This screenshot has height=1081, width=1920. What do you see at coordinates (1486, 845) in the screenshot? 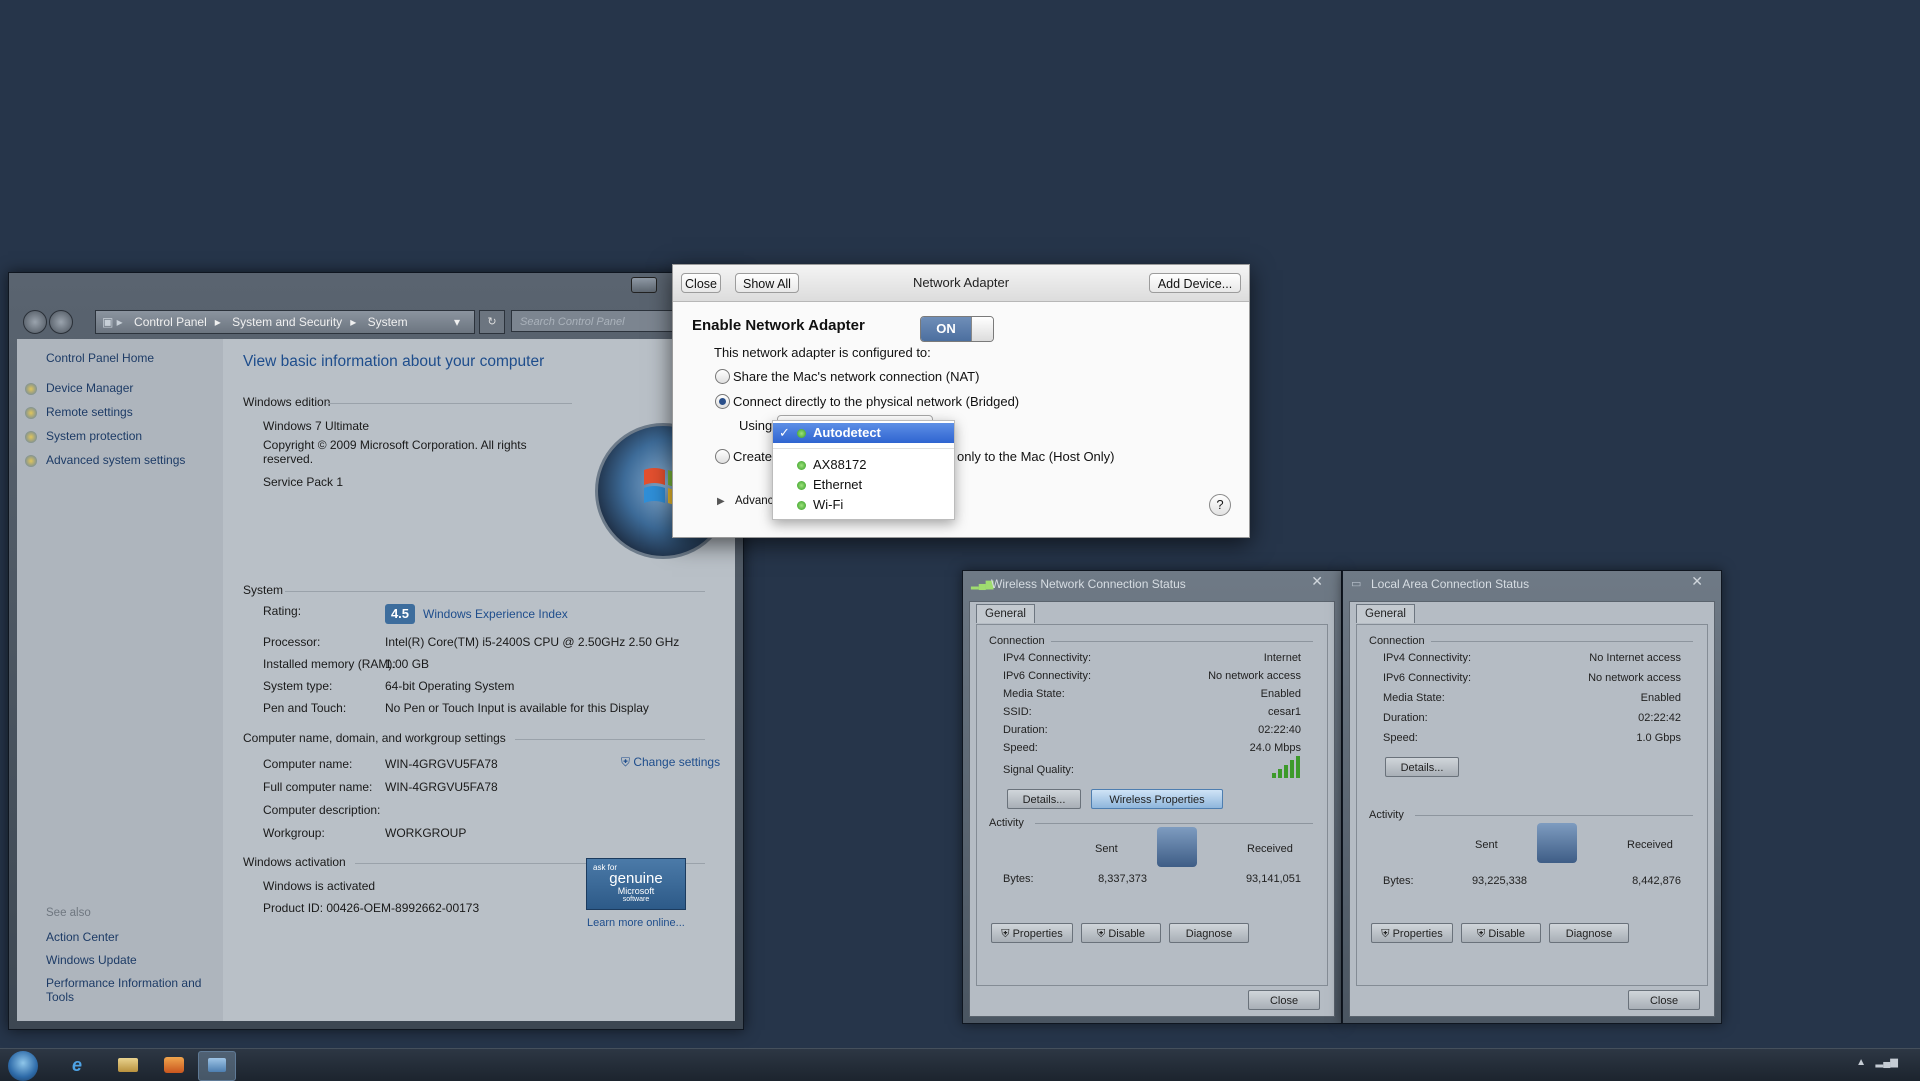
I see `sent-label: Sent` at bounding box center [1486, 845].